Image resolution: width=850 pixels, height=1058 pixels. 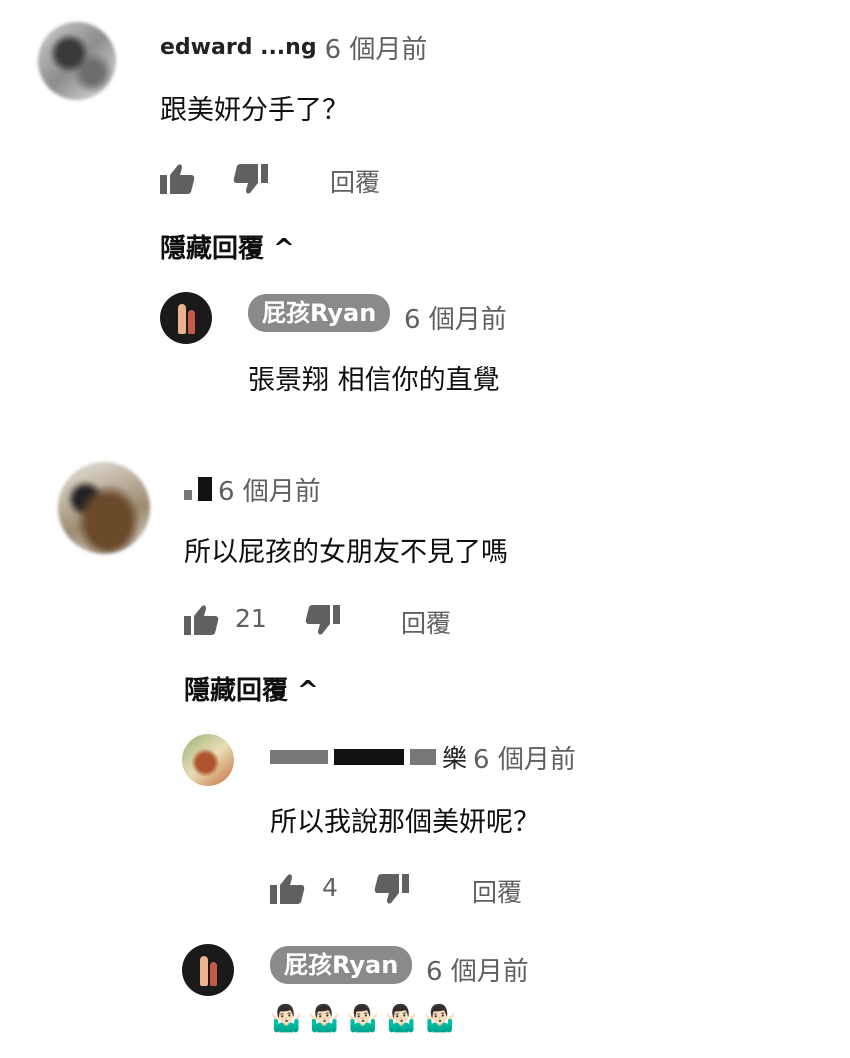 What do you see at coordinates (330, 887) in the screenshot?
I see `like-count: 4` at bounding box center [330, 887].